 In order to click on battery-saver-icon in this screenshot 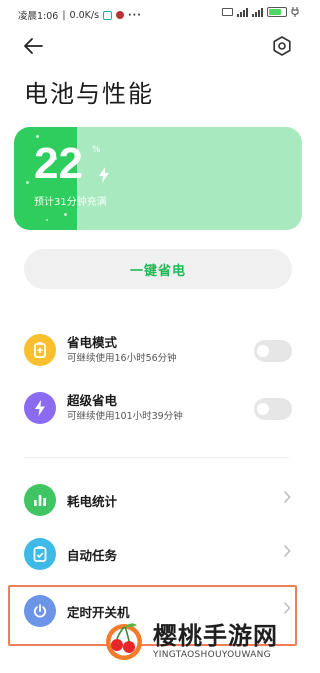, I will do `click(40, 350)`.